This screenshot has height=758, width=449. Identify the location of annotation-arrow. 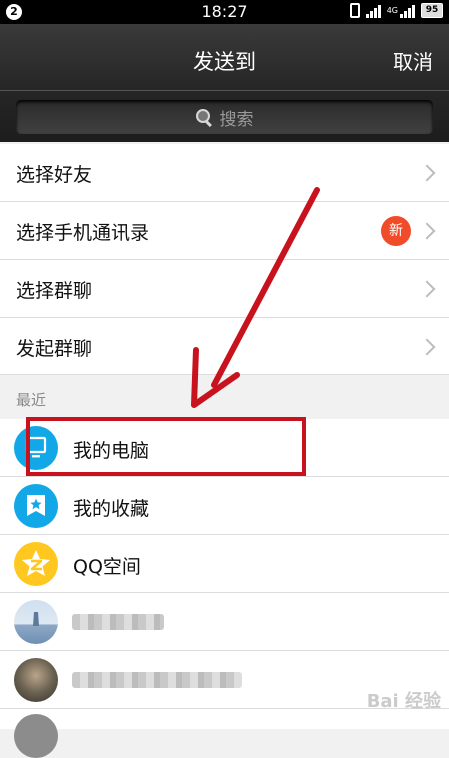
(255, 297).